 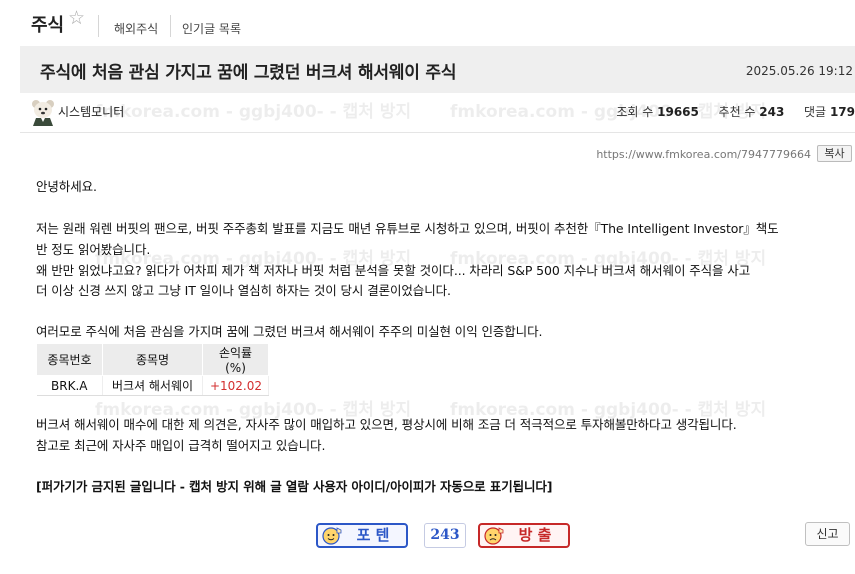 What do you see at coordinates (235, 359) in the screenshot?
I see `table-header-return: 손익률(%)` at bounding box center [235, 359].